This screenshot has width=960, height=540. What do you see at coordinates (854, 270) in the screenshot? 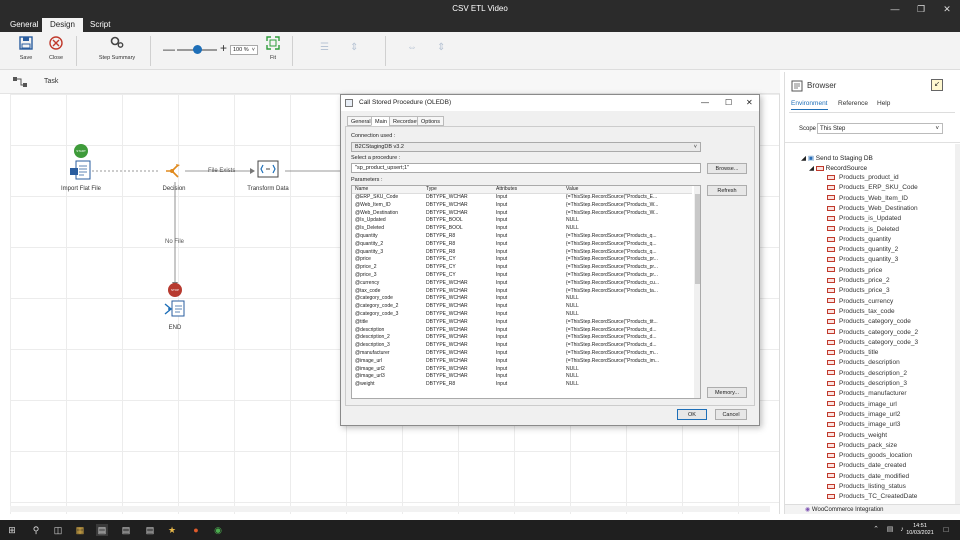
I see `tree-field-item: Products_price` at bounding box center [854, 270].